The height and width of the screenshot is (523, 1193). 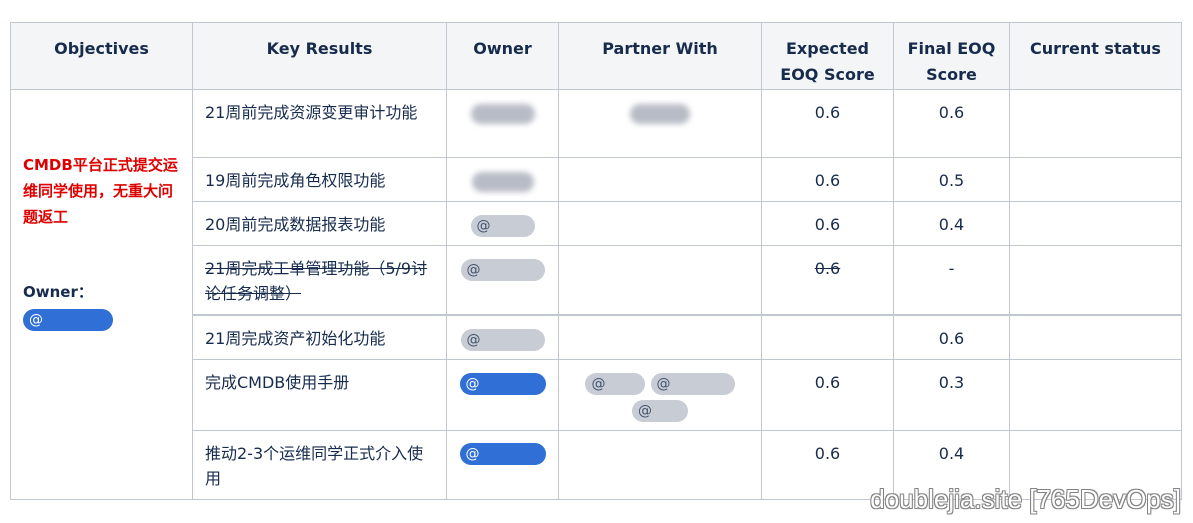 I want to click on key-result-cell: 完成CMDB使用手册, so click(x=319, y=395).